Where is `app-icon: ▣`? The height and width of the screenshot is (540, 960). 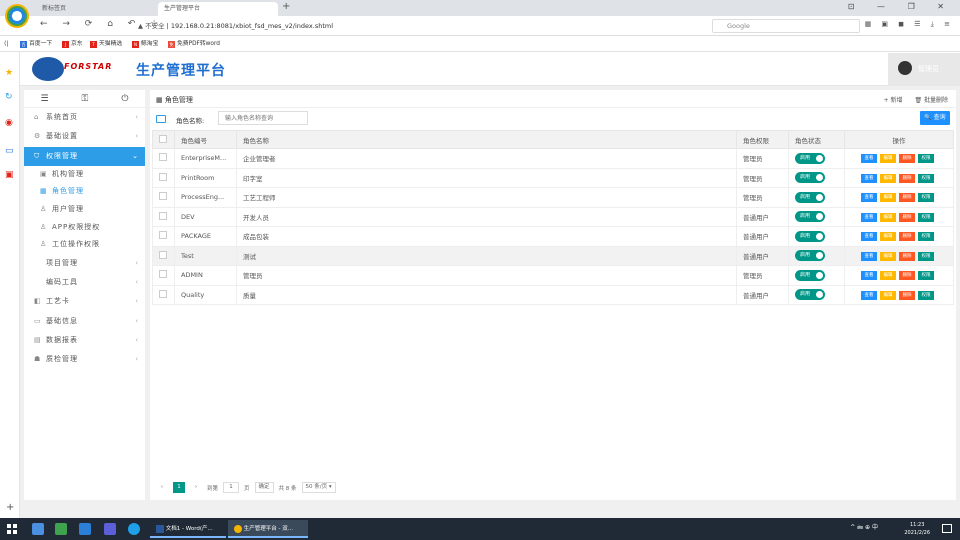
app-icon: ▣ is located at coordinates (9, 175).